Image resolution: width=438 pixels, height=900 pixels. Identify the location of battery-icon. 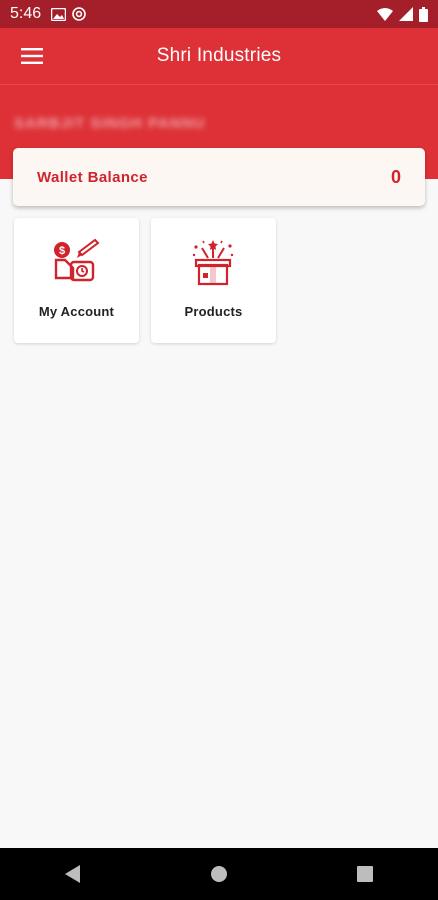
(423, 14).